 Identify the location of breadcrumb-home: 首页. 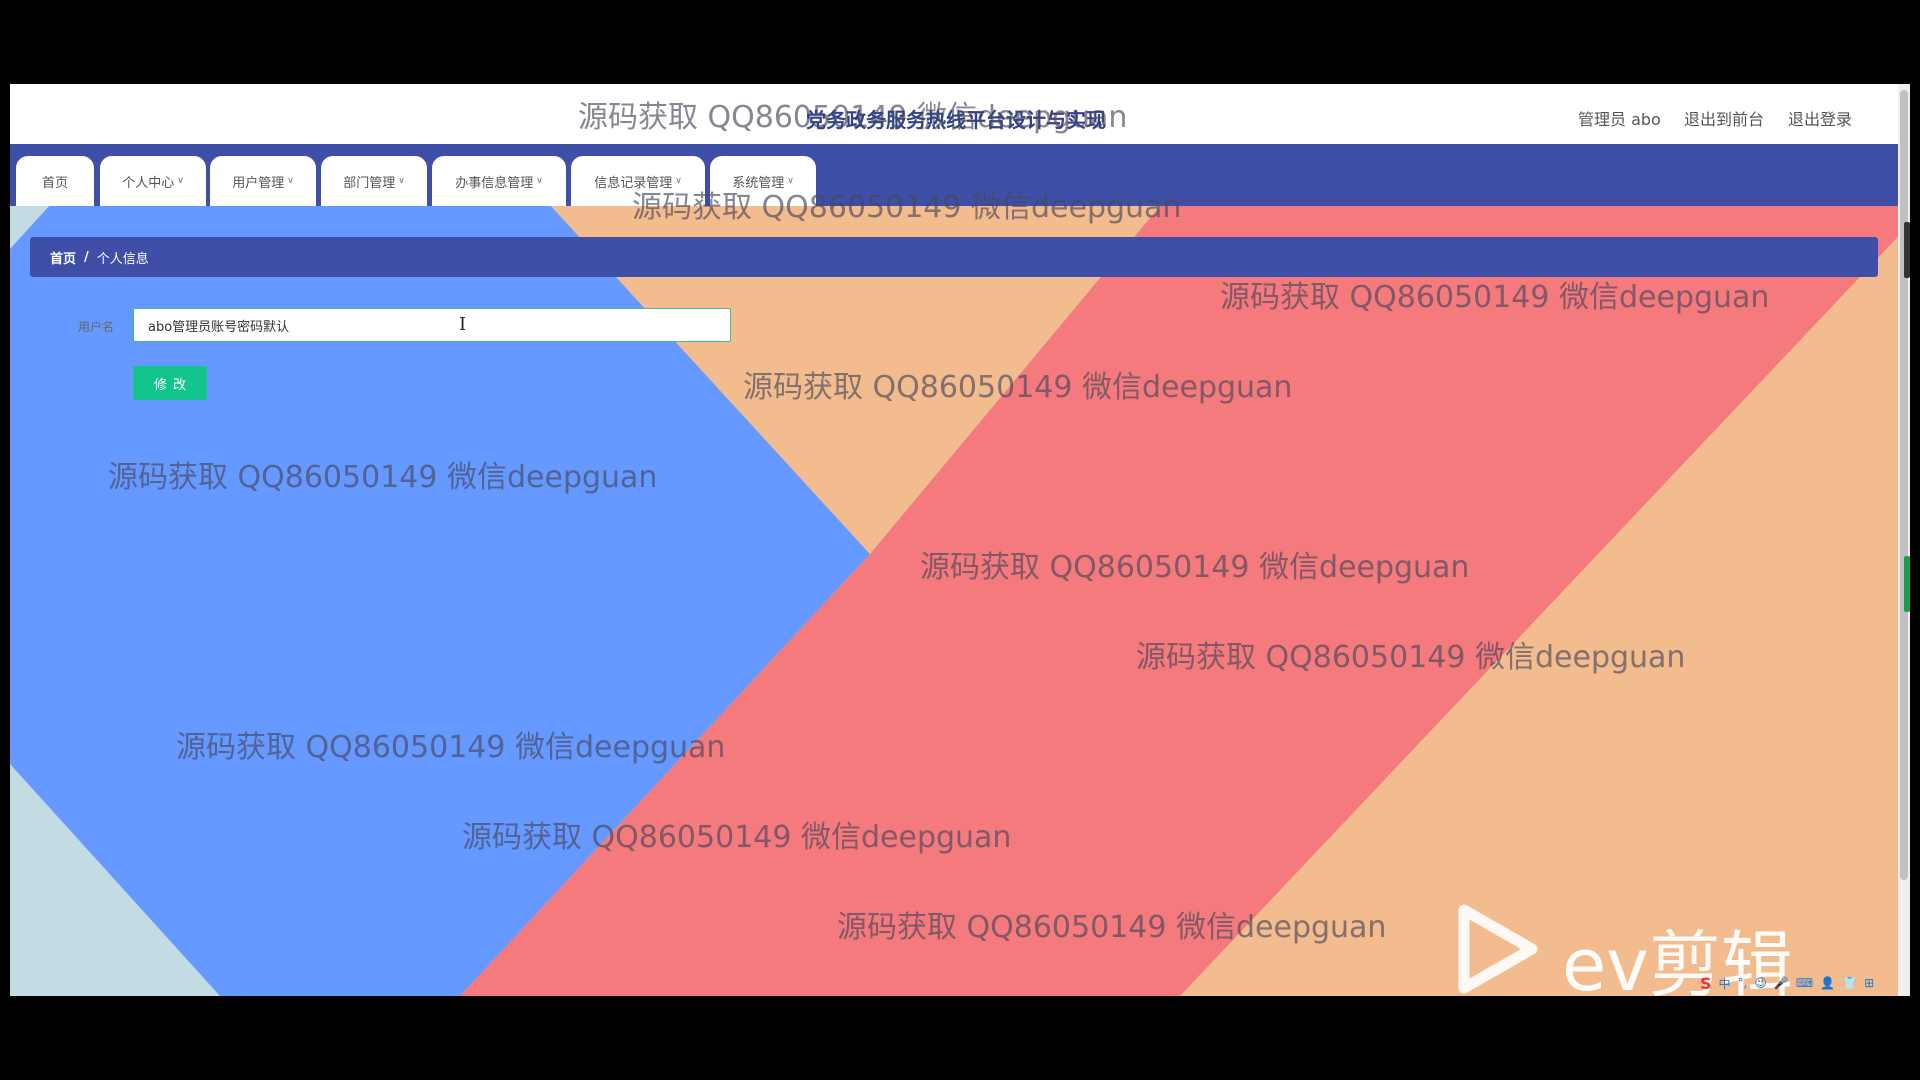
(63, 257).